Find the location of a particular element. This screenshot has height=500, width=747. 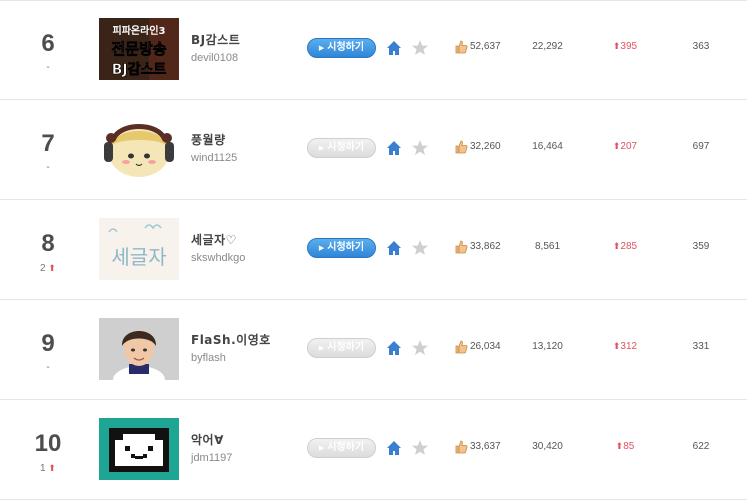

last-count: 359 is located at coordinates (701, 246).